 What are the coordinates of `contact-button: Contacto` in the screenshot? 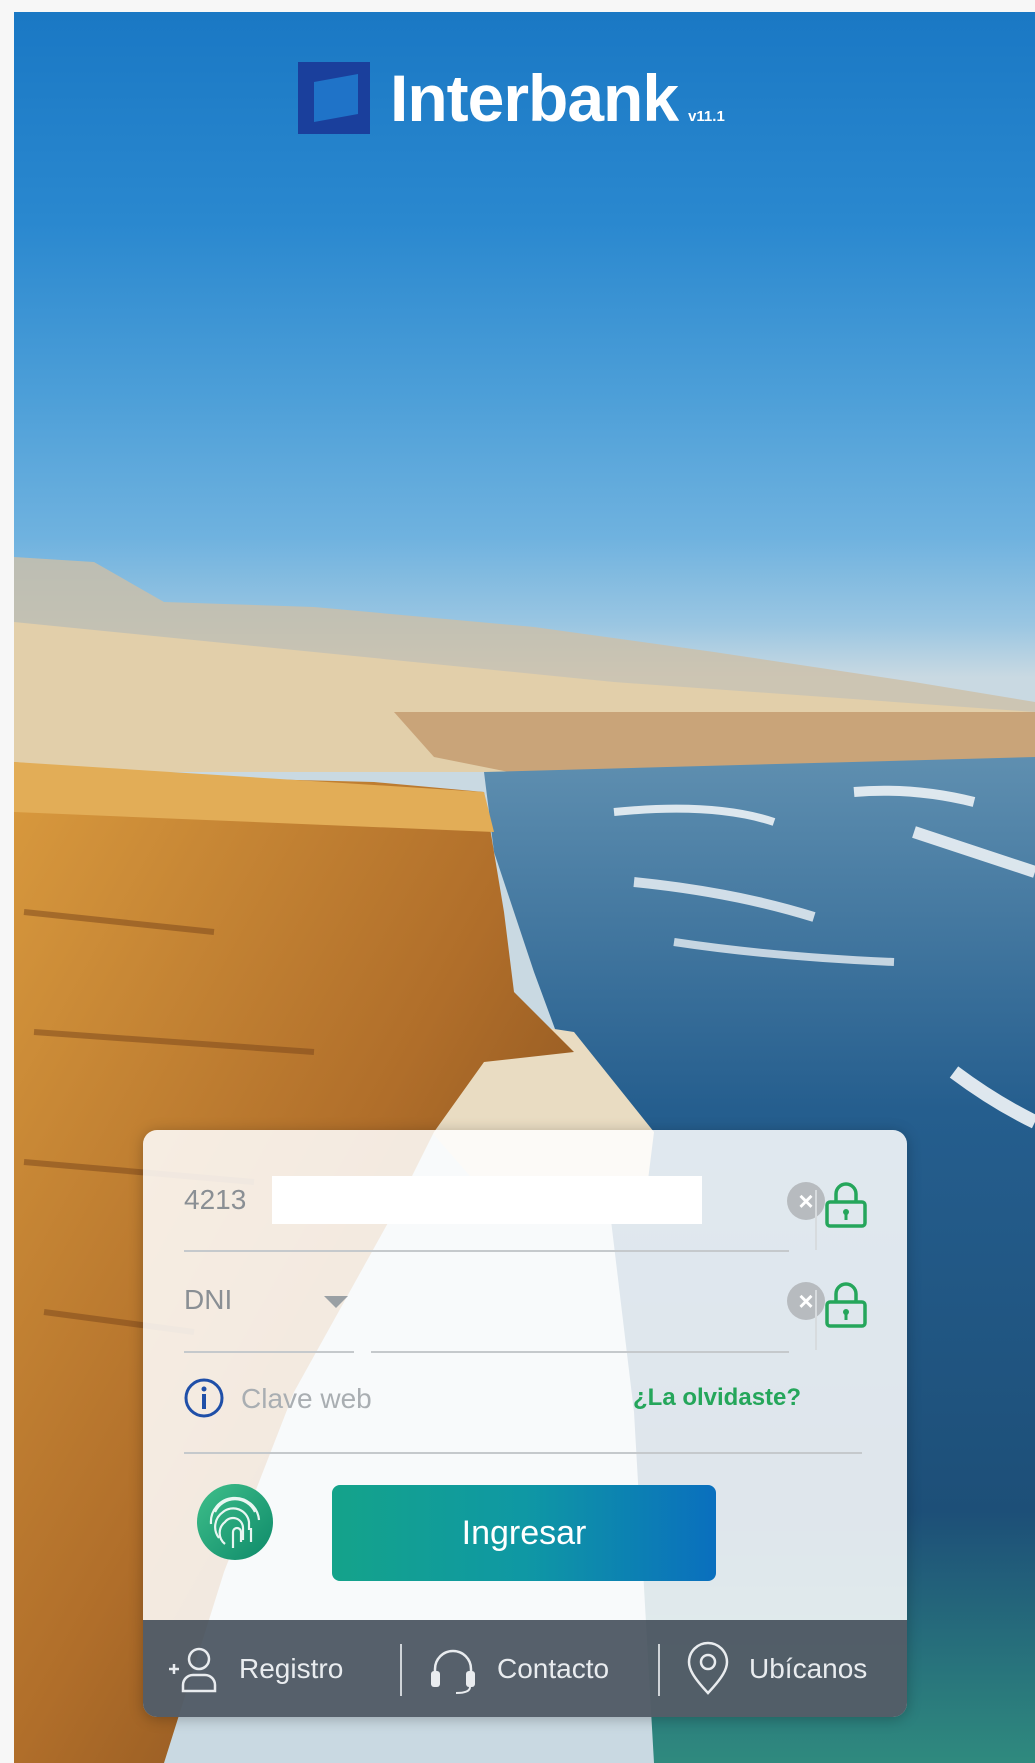 It's located at (517, 1668).